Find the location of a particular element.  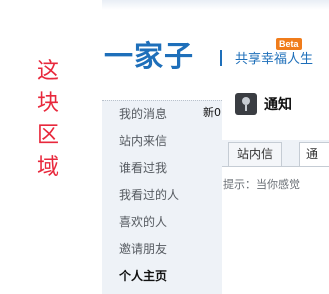

logo-separator is located at coordinates (221, 58).